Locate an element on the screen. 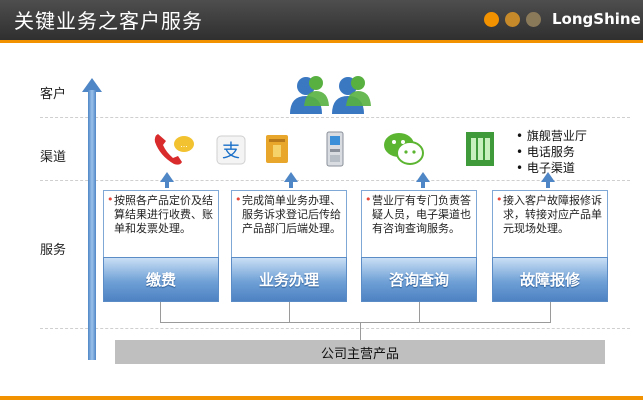 The height and width of the screenshot is (402, 643). page-title: 关键业务之客户服务 is located at coordinates (108, 21).